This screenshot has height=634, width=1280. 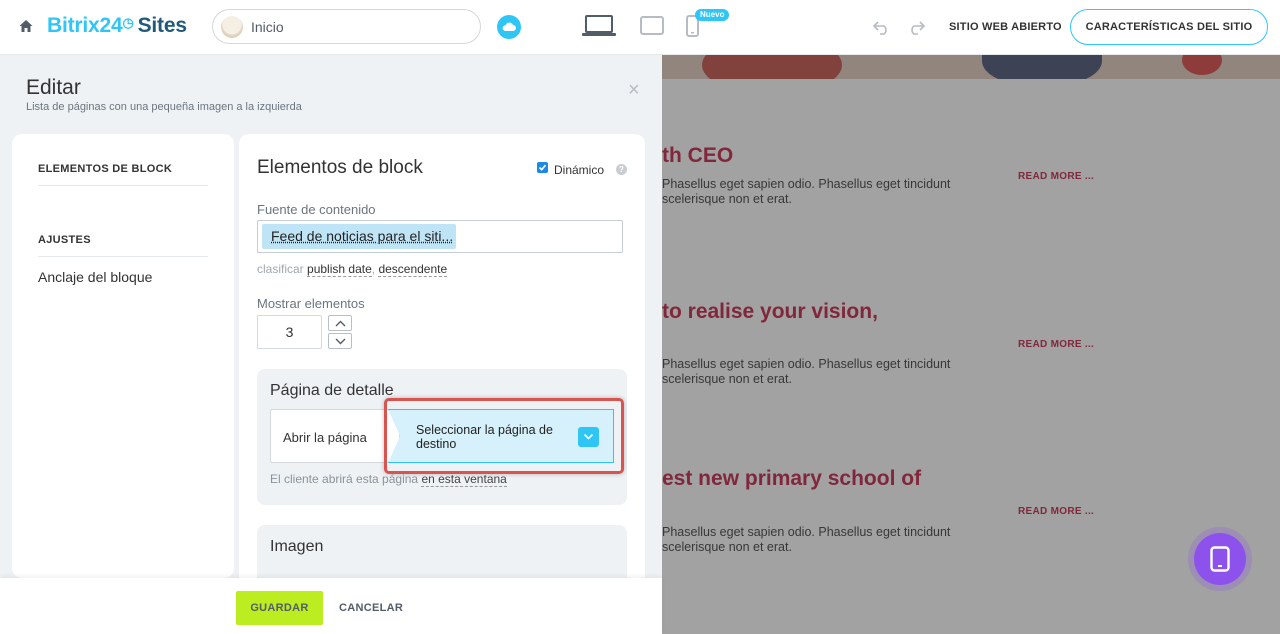 I want to click on cancel-button: CANCELAR, so click(x=371, y=608).